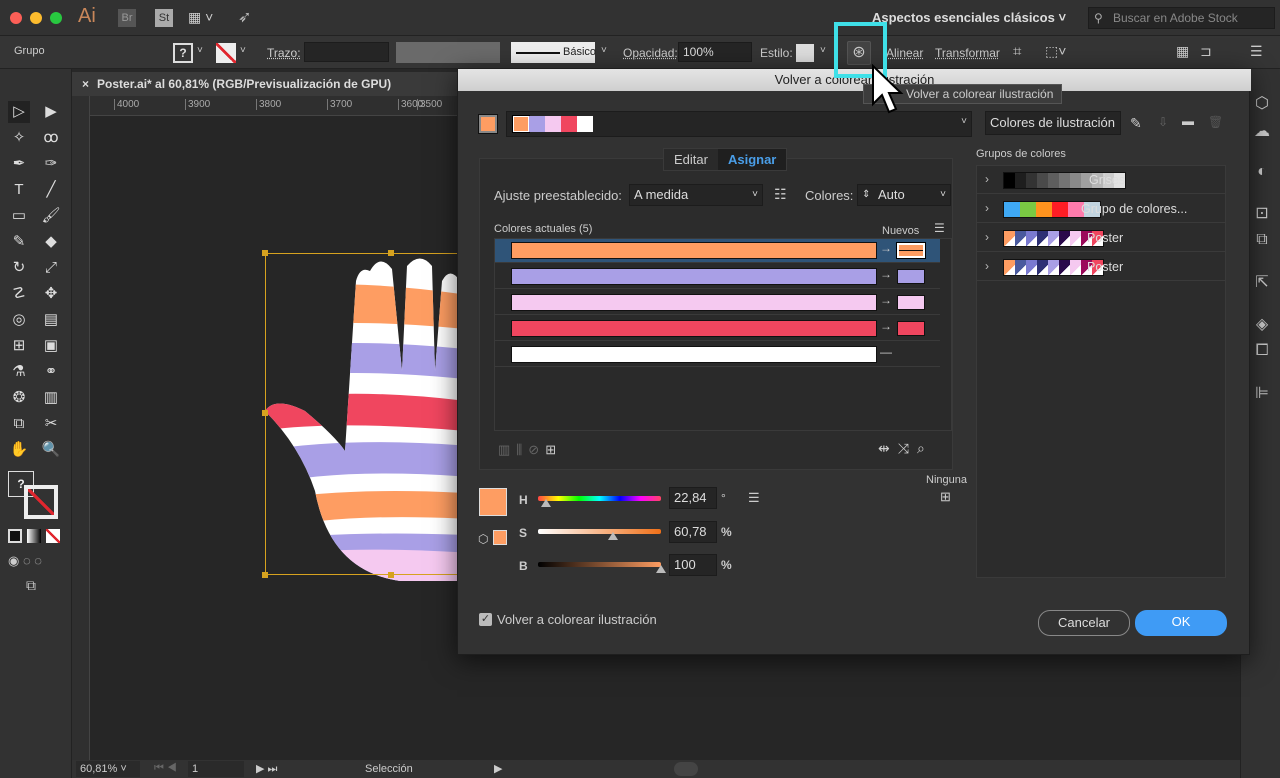  Describe the element at coordinates (1262, 325) in the screenshot. I see `layers-icon: ◈` at that location.